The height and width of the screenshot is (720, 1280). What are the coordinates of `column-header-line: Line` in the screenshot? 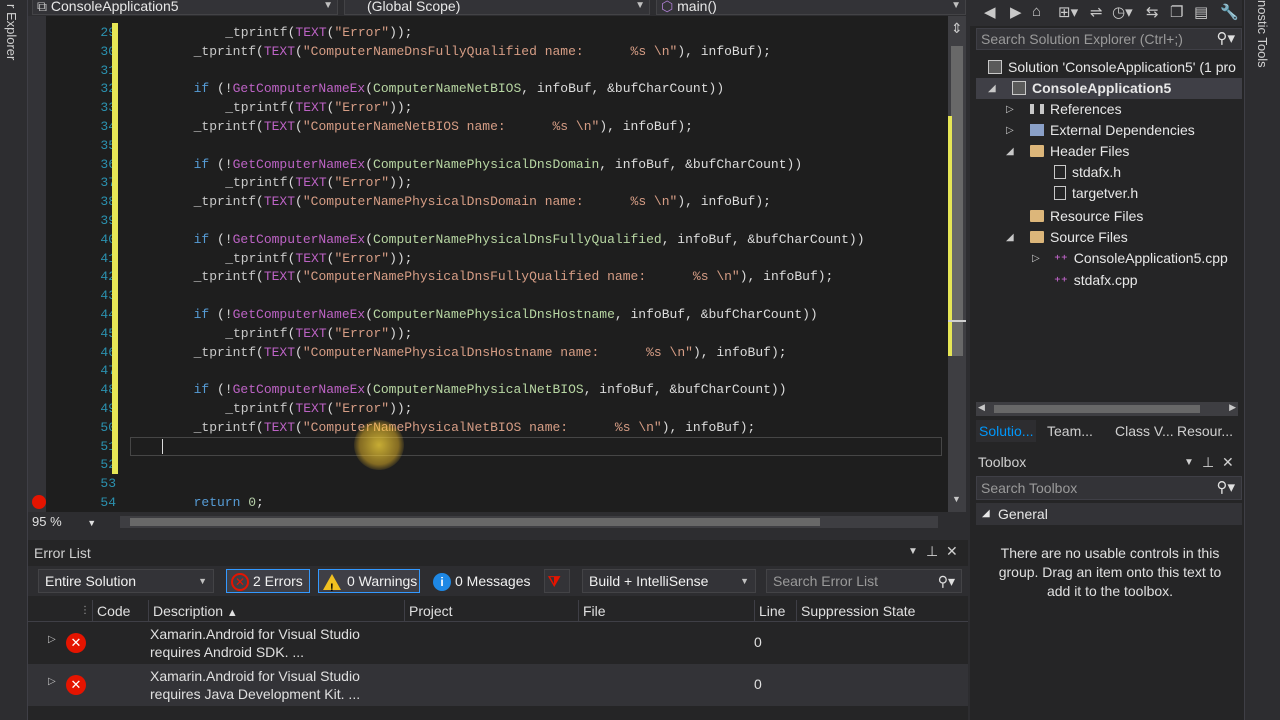 It's located at (775, 611).